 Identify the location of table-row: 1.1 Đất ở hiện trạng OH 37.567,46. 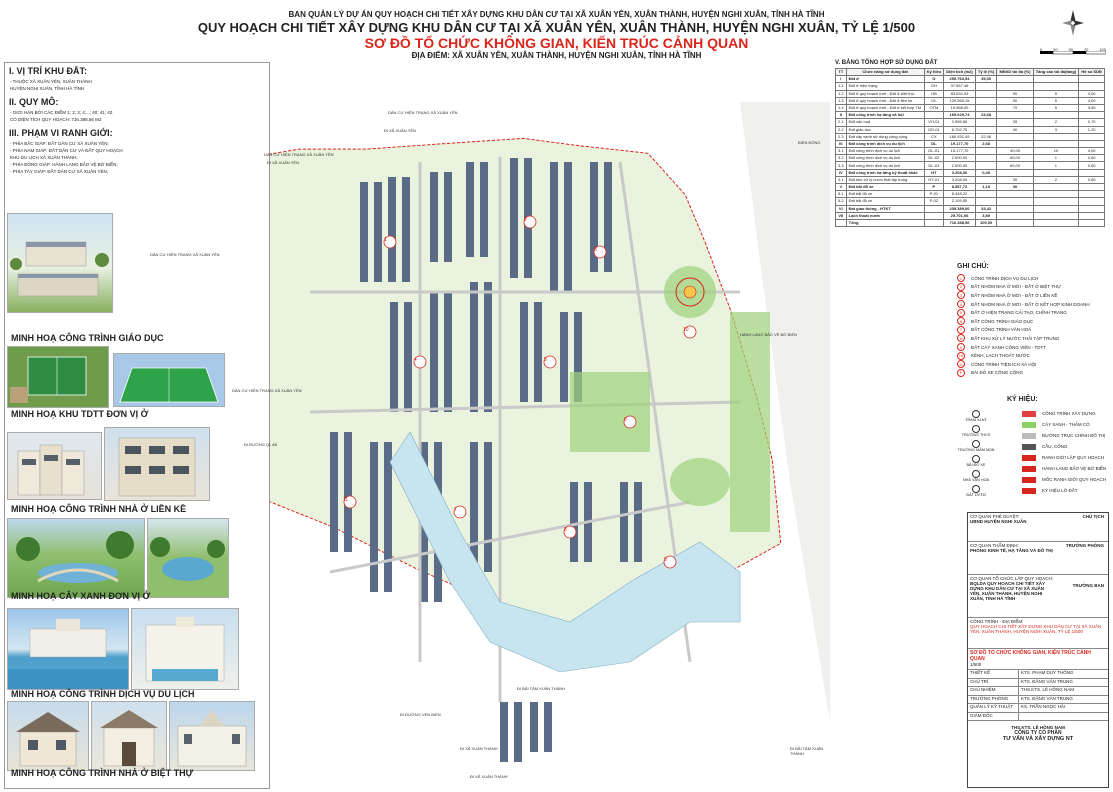
(970, 86).